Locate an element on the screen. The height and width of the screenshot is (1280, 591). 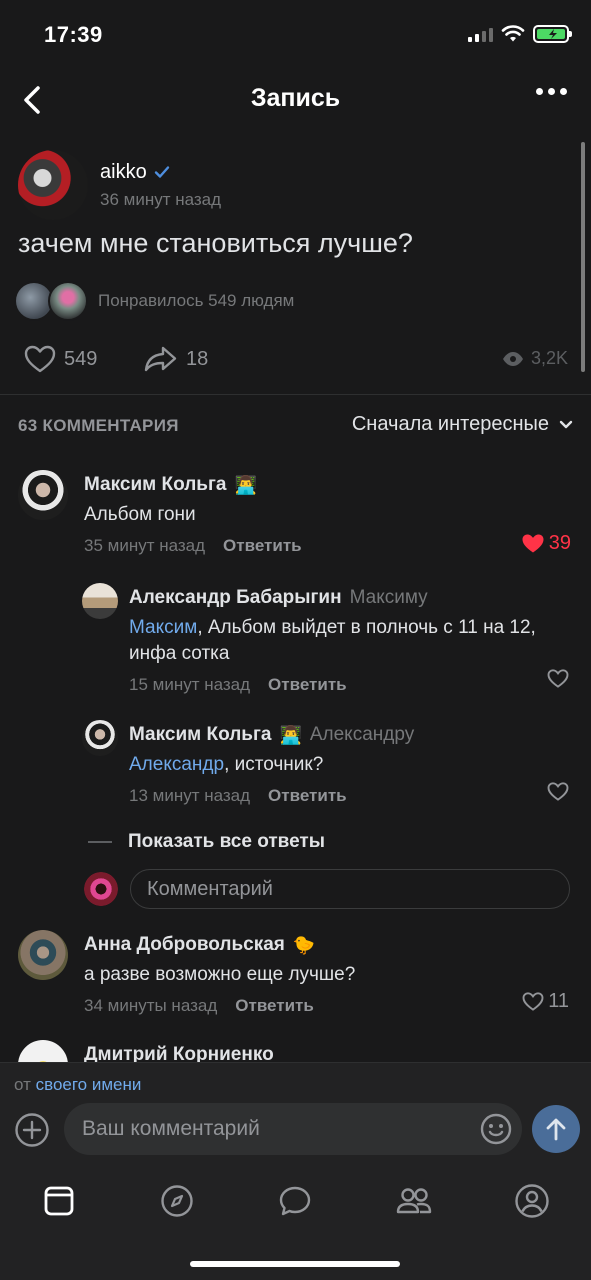
mention-link: Максим is located at coordinates (163, 627).